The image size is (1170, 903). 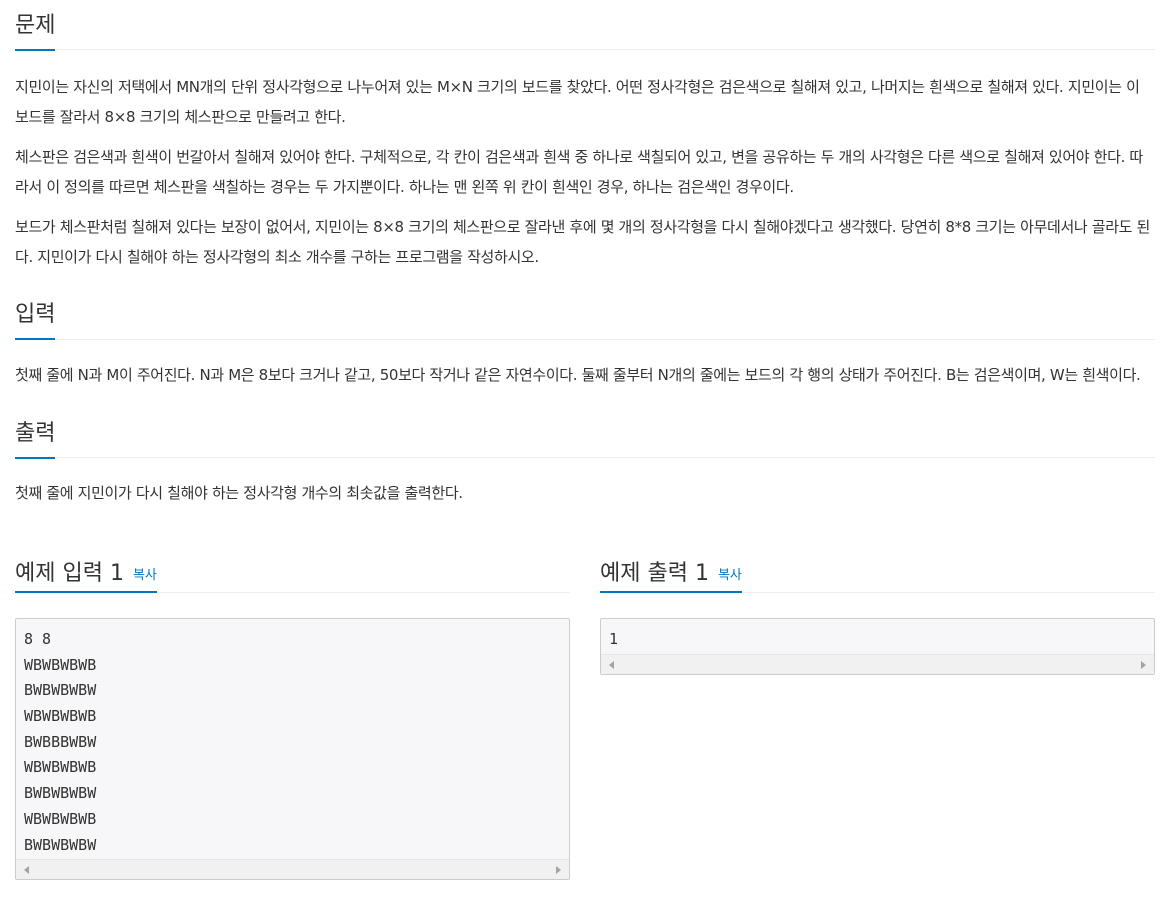 What do you see at coordinates (730, 571) in the screenshot?
I see `sample-output-copy-button: 복사` at bounding box center [730, 571].